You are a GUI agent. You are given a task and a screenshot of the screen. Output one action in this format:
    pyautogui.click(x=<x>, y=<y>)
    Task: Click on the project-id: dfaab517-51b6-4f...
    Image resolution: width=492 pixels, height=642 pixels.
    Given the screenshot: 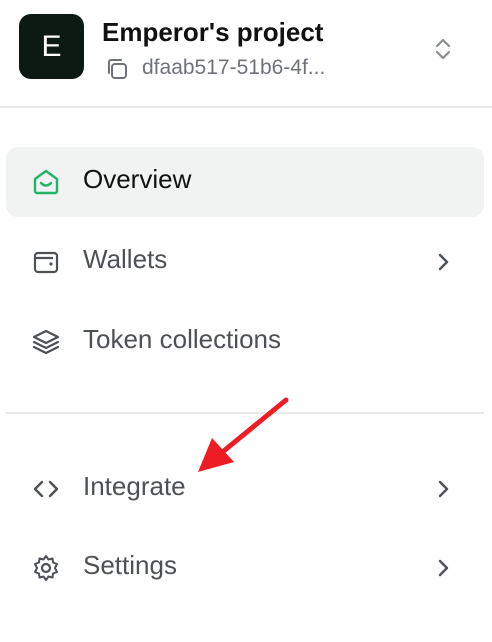 What is the action you would take?
    pyautogui.click(x=234, y=67)
    